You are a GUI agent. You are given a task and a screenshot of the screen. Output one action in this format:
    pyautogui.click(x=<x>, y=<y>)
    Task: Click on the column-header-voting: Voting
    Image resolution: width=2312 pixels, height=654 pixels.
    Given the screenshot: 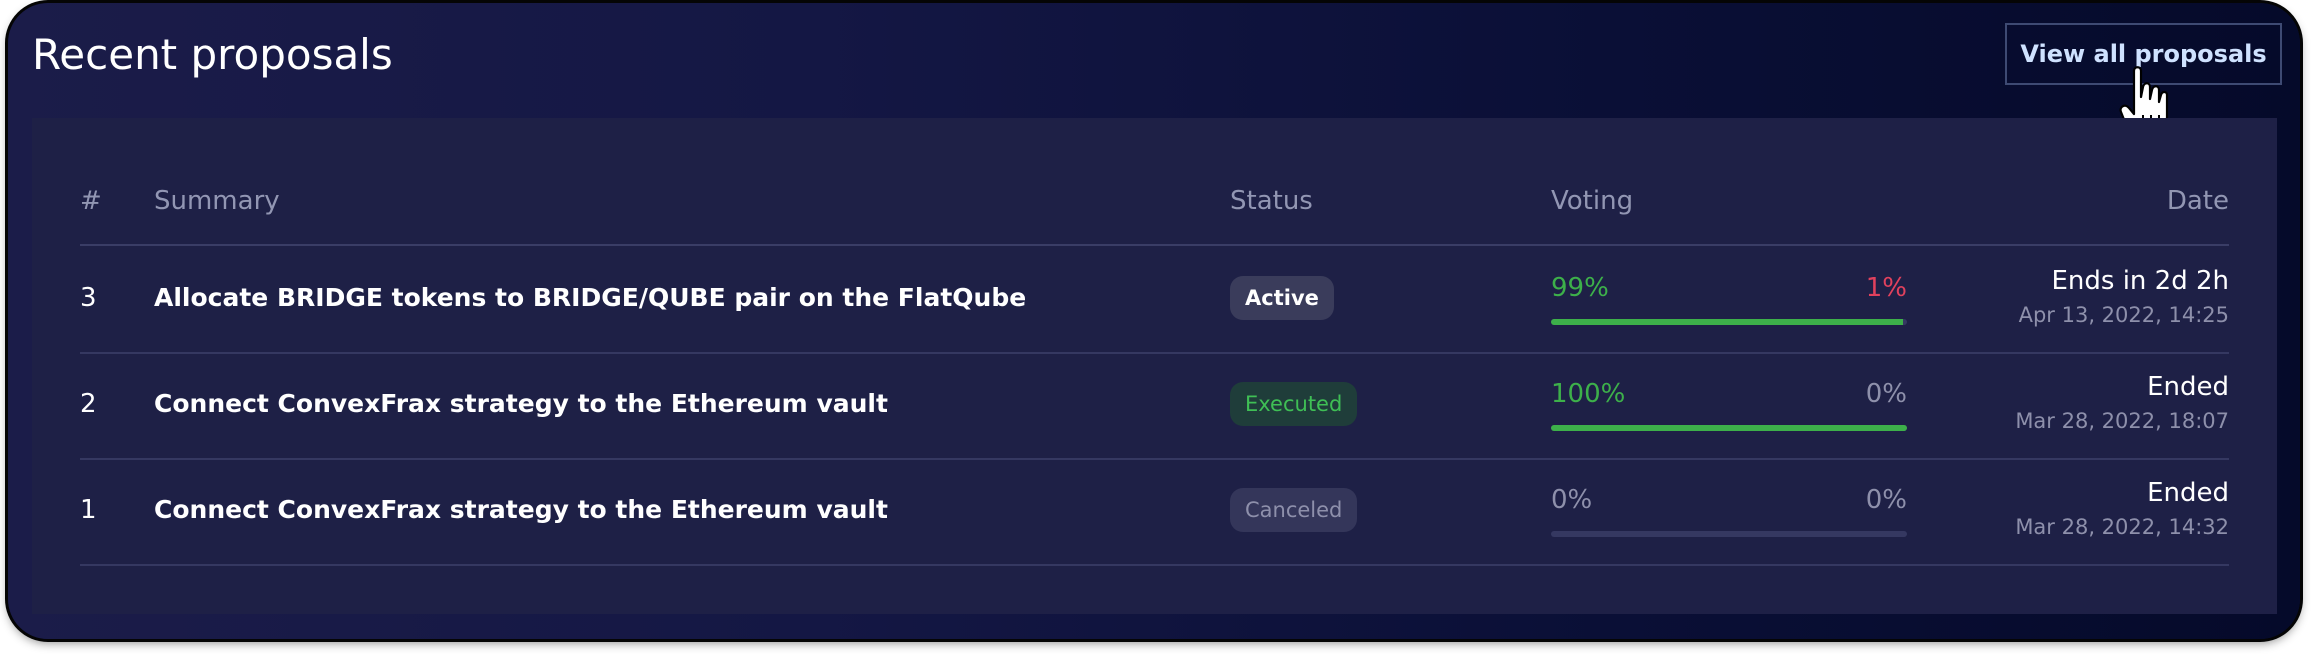 What is the action you would take?
    pyautogui.click(x=1592, y=201)
    